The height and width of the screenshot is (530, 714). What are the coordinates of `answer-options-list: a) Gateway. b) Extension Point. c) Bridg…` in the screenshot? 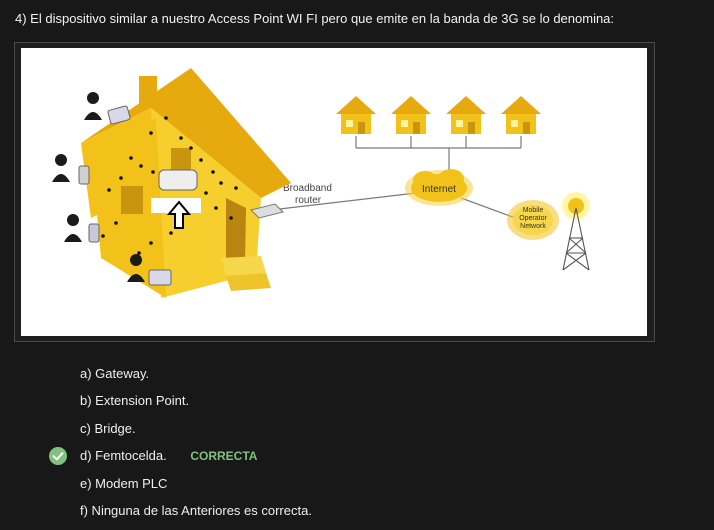 It's located at (180, 448).